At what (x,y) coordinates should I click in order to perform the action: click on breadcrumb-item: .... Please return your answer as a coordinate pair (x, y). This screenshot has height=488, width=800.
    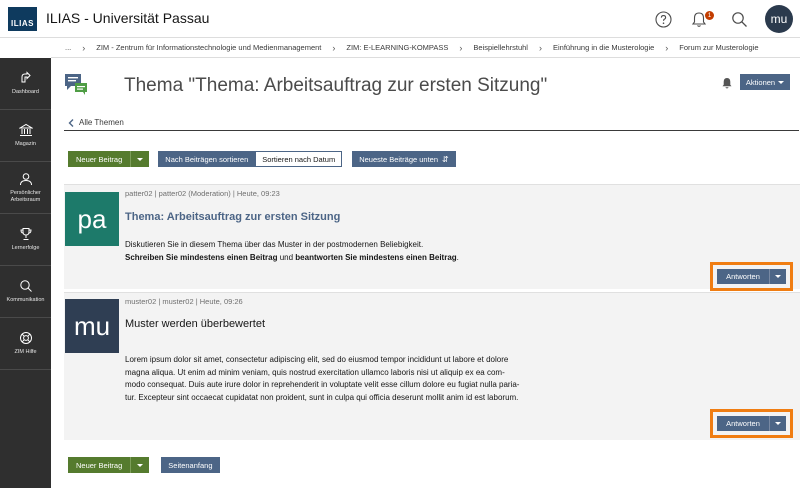
    Looking at the image, I should click on (68, 47).